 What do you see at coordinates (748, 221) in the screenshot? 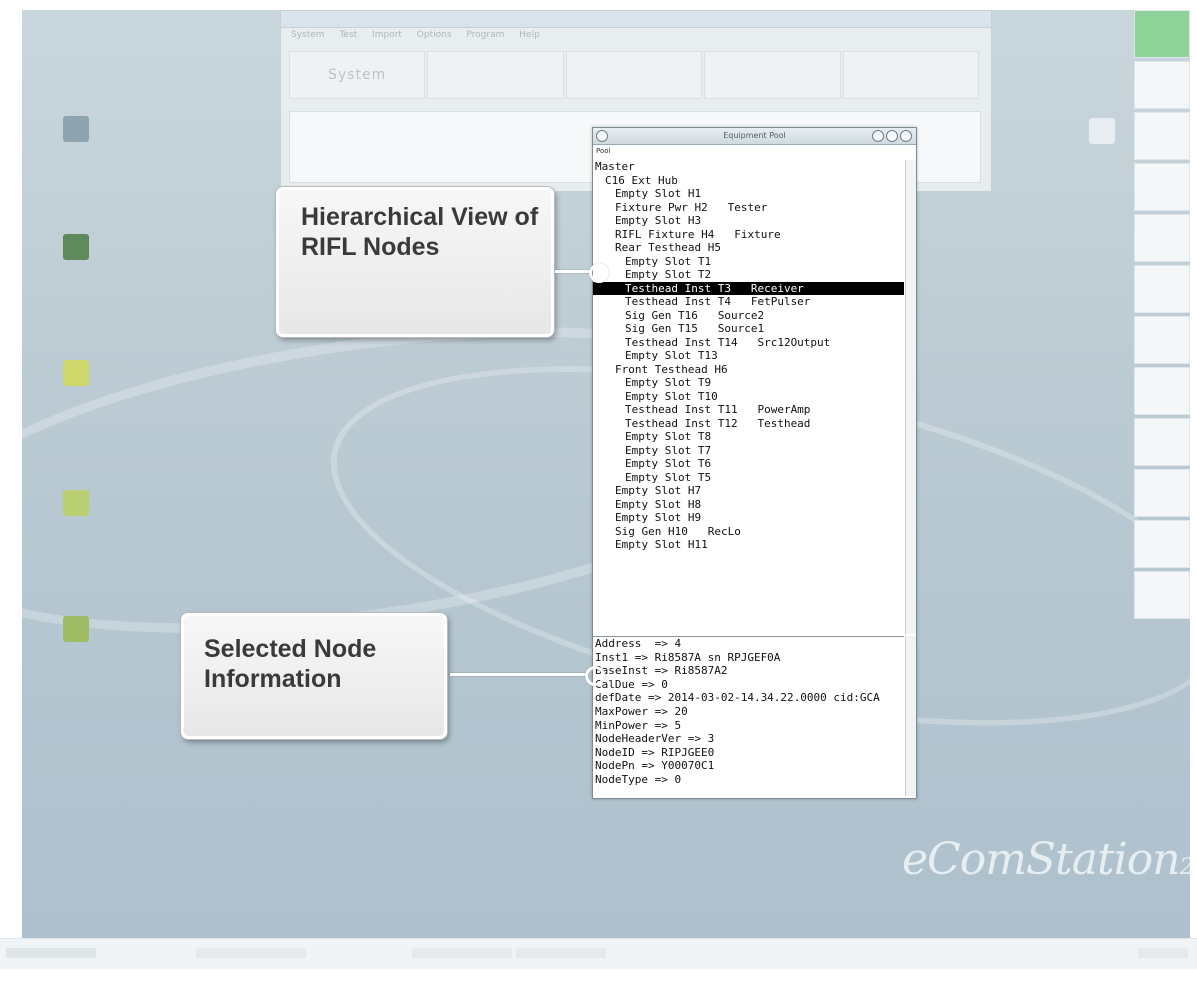
I see `tree-node: Empty Slot H3` at bounding box center [748, 221].